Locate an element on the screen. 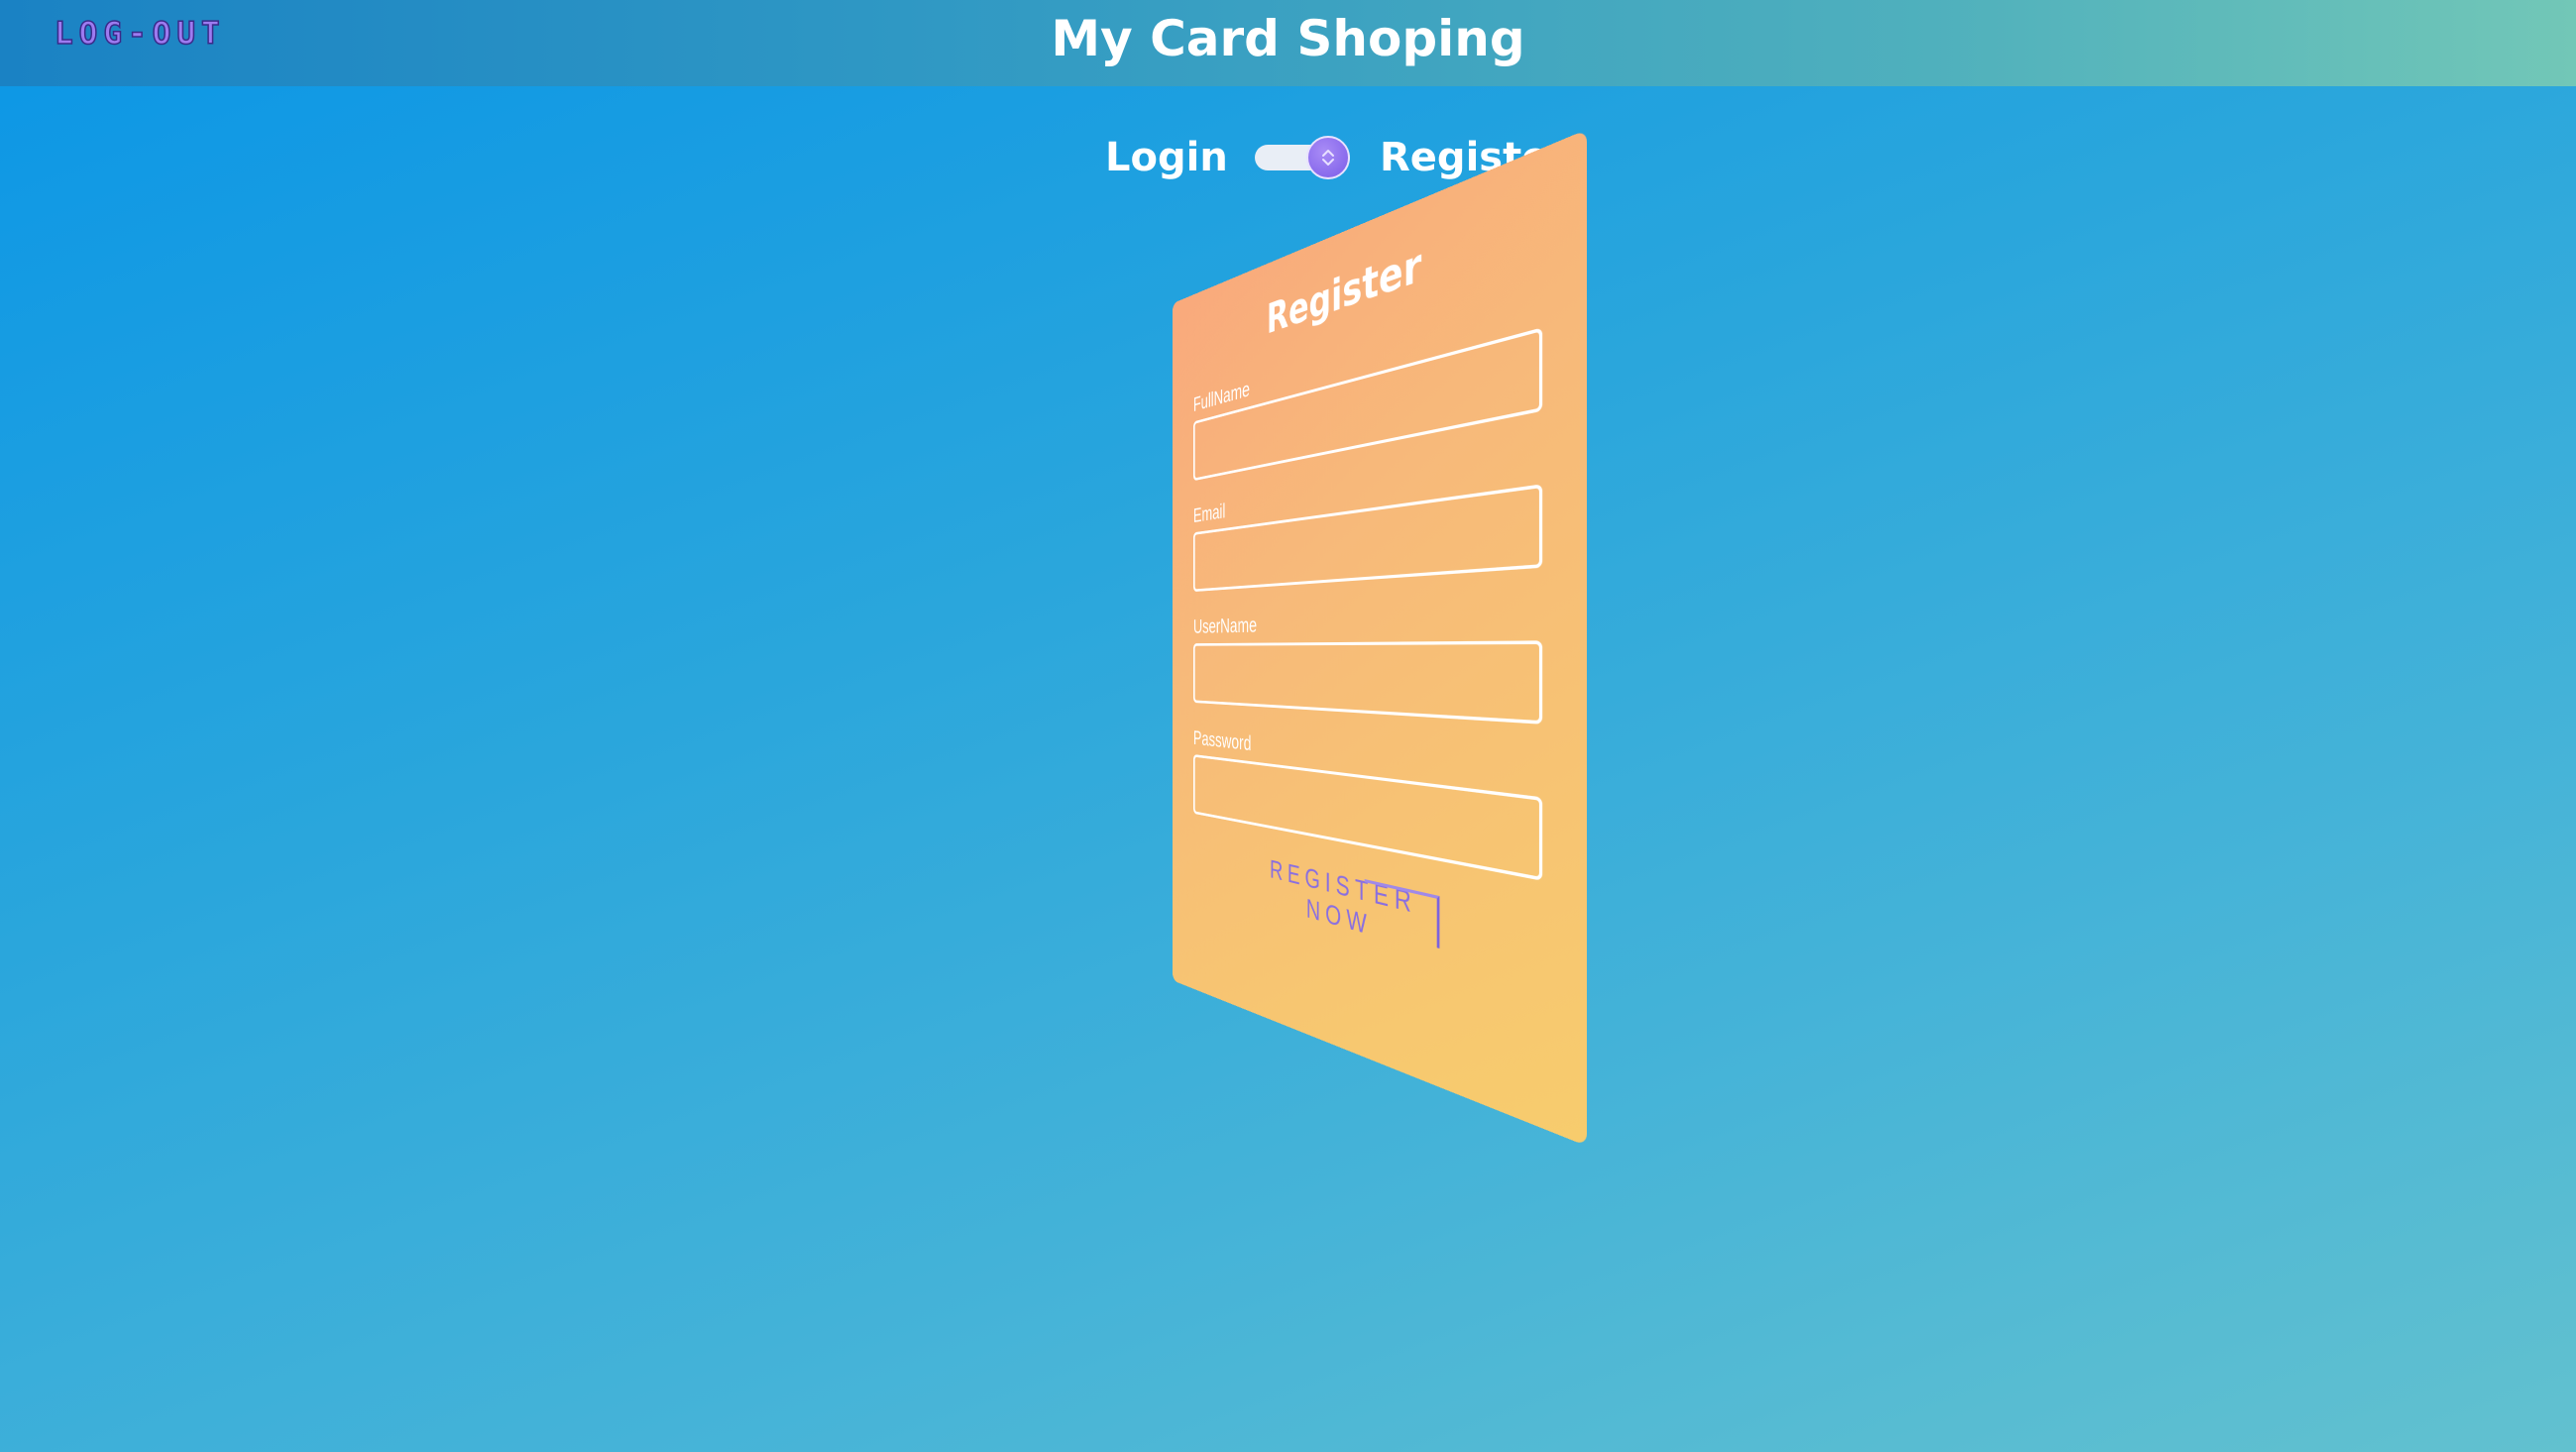 The width and height of the screenshot is (2576, 1452). username-label: UserName is located at coordinates (1225, 625).